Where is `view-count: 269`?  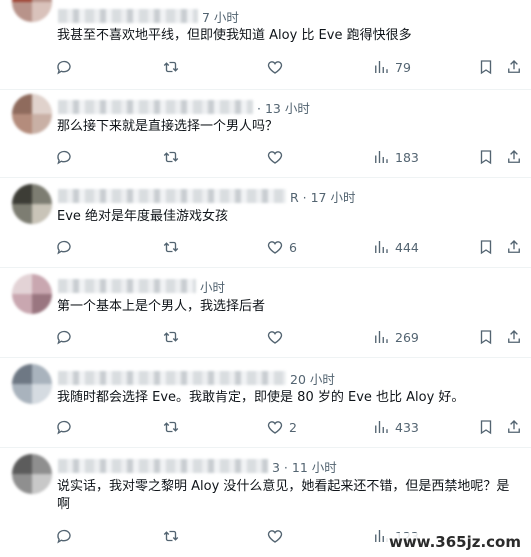
view-count: 269 is located at coordinates (407, 337).